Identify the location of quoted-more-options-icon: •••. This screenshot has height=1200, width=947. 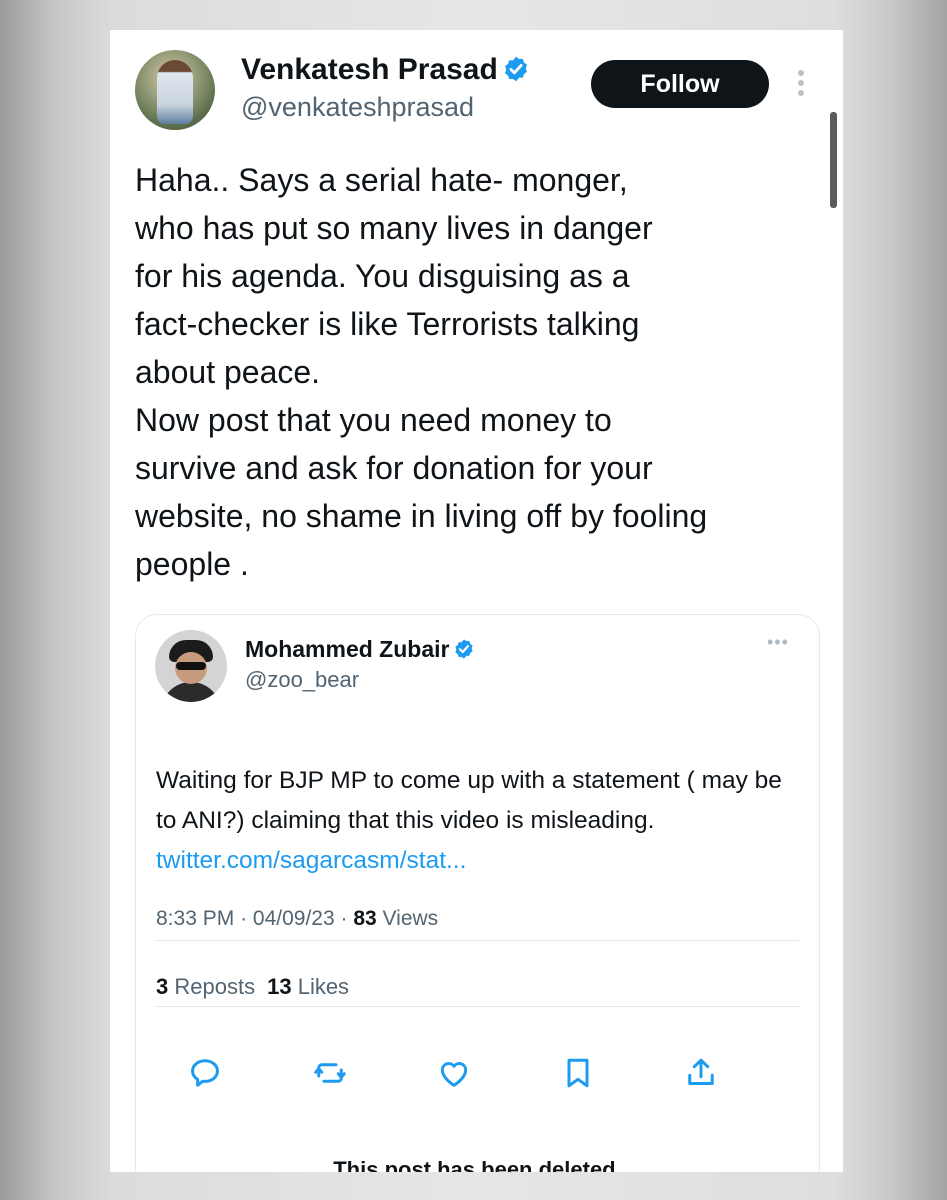
(778, 642).